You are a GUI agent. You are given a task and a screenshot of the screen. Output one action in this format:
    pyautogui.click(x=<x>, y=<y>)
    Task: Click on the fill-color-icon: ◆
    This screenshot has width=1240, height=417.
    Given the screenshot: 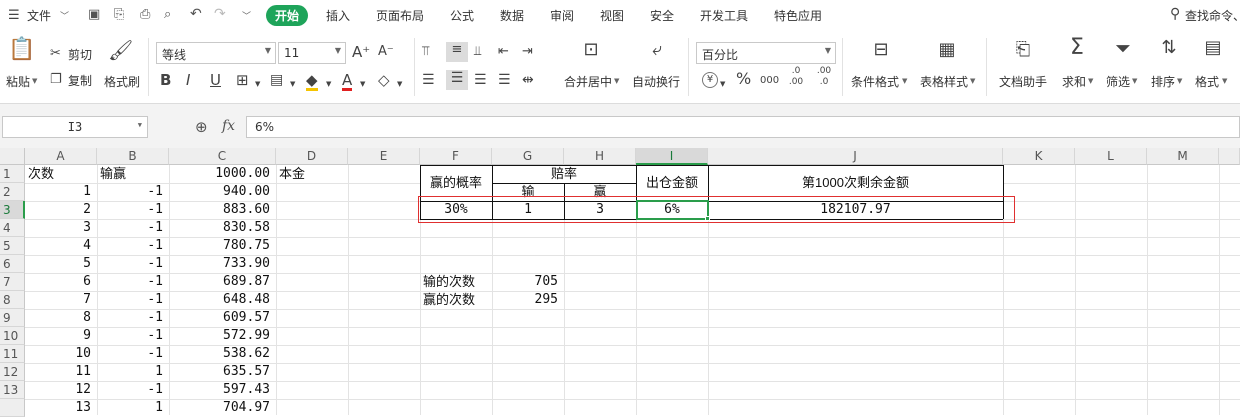 What is the action you would take?
    pyautogui.click(x=312, y=81)
    